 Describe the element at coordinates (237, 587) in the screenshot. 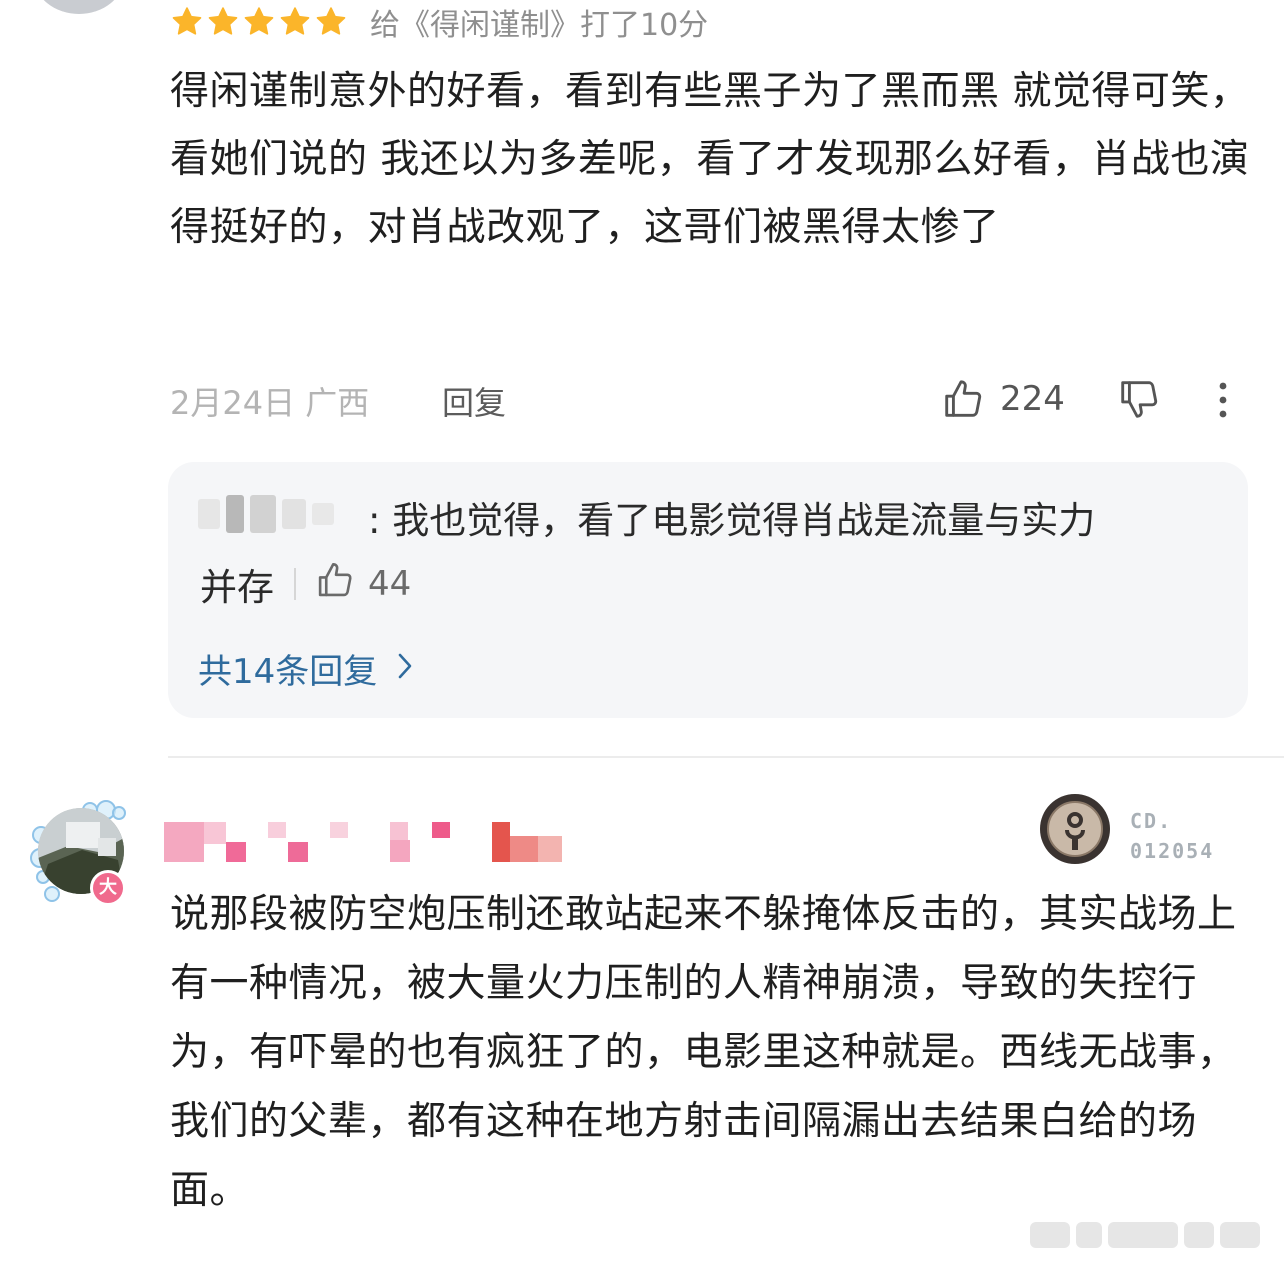

I see `reply-text-tail: 并存` at that location.